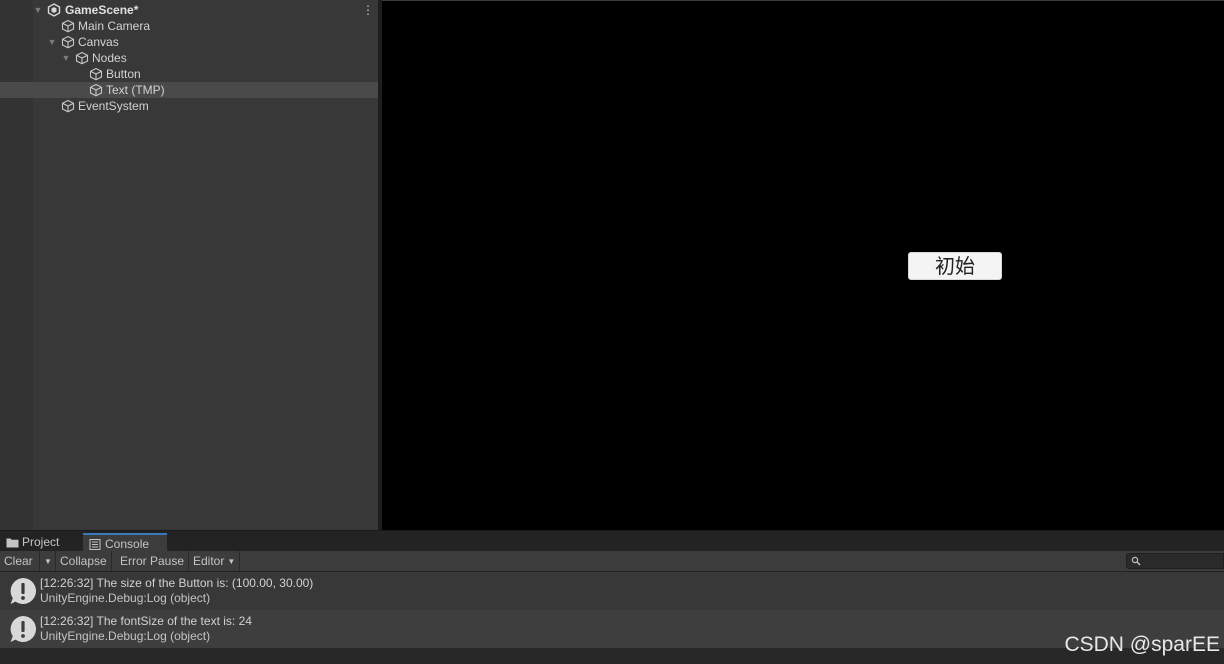 This screenshot has width=1224, height=664. What do you see at coordinates (190, 106) in the screenshot?
I see `hierarchy-item-eventsystem: EventSystem` at bounding box center [190, 106].